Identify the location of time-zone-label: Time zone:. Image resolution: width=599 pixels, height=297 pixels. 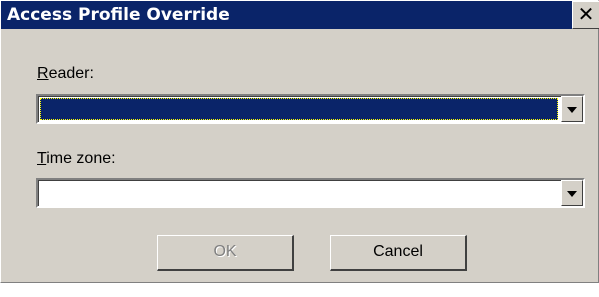
(76, 159).